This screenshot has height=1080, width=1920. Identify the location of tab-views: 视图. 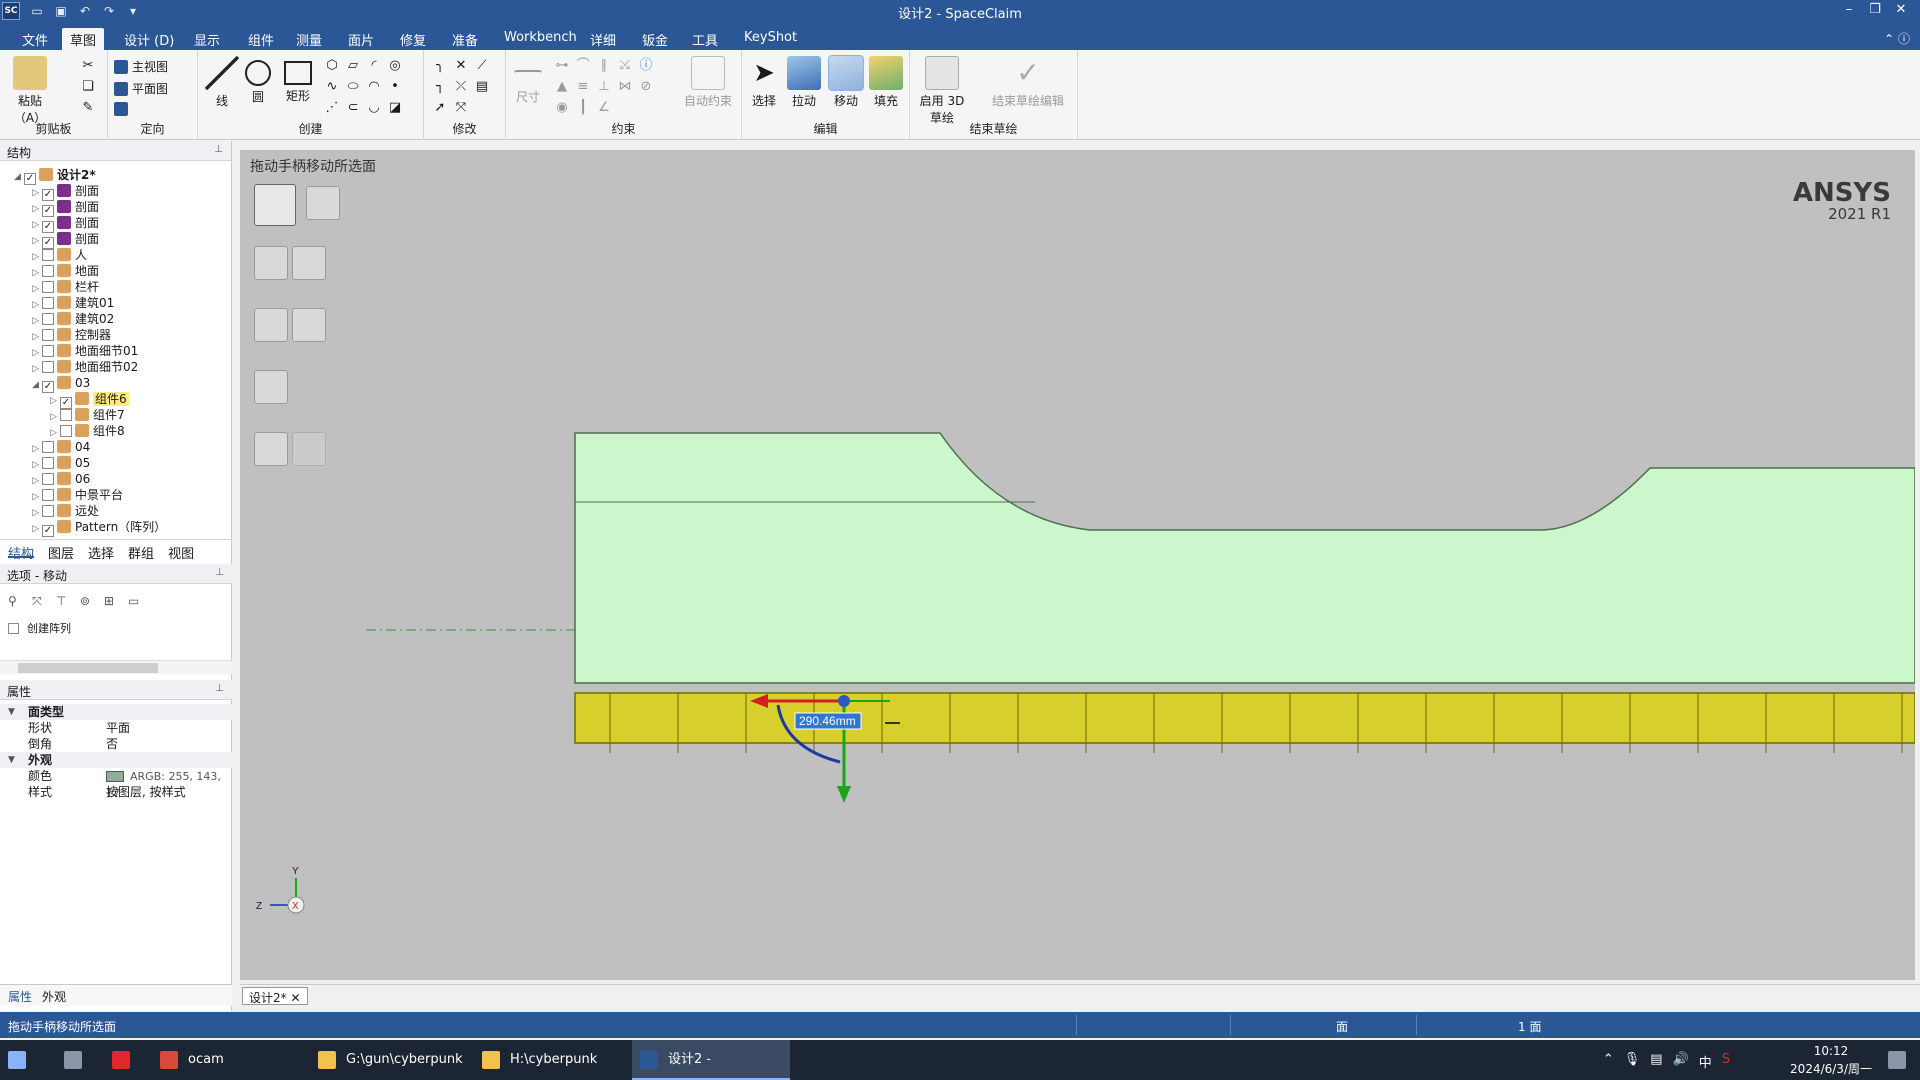
(181, 552).